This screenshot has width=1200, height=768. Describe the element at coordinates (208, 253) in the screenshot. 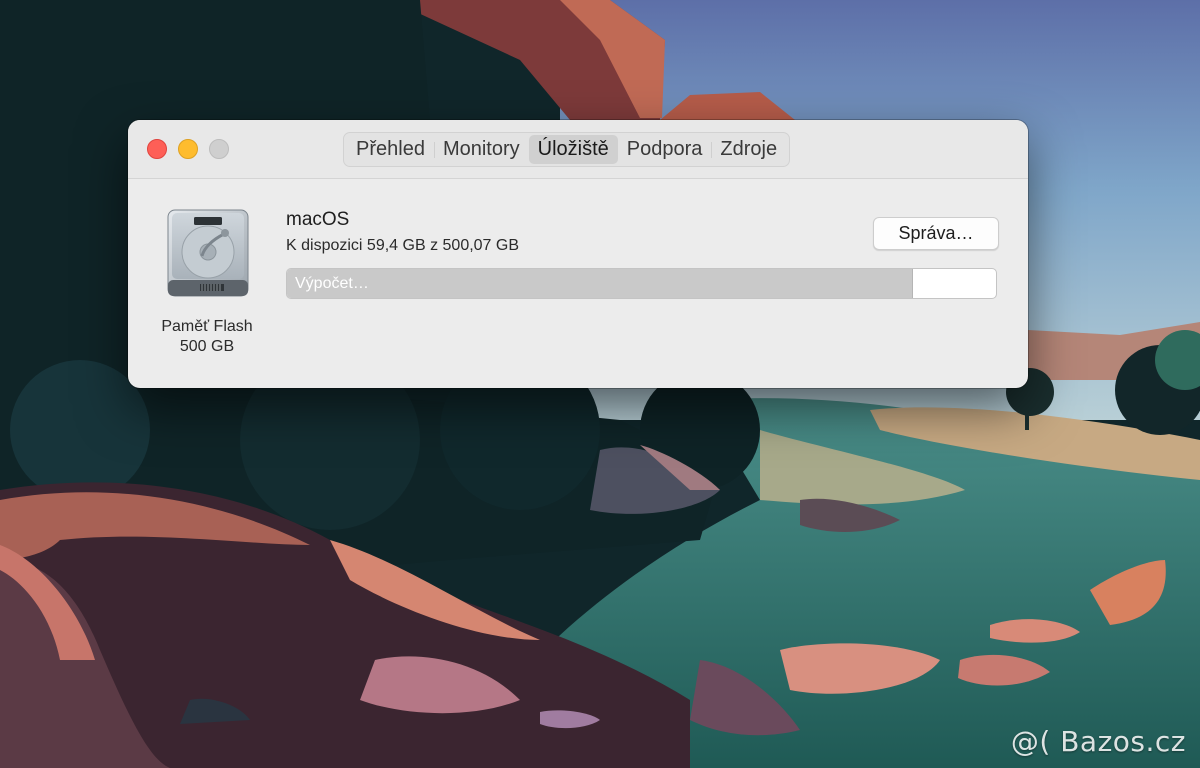

I see `hard-drive-icon` at that location.